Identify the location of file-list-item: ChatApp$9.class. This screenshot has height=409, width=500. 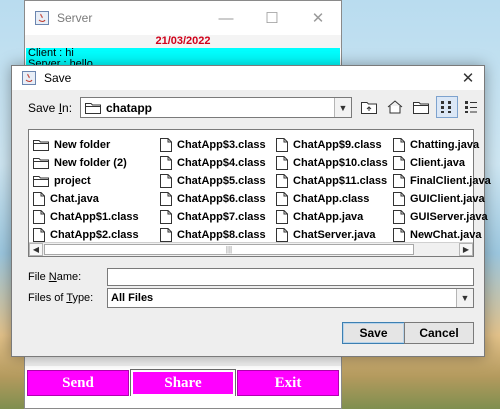
(332, 145).